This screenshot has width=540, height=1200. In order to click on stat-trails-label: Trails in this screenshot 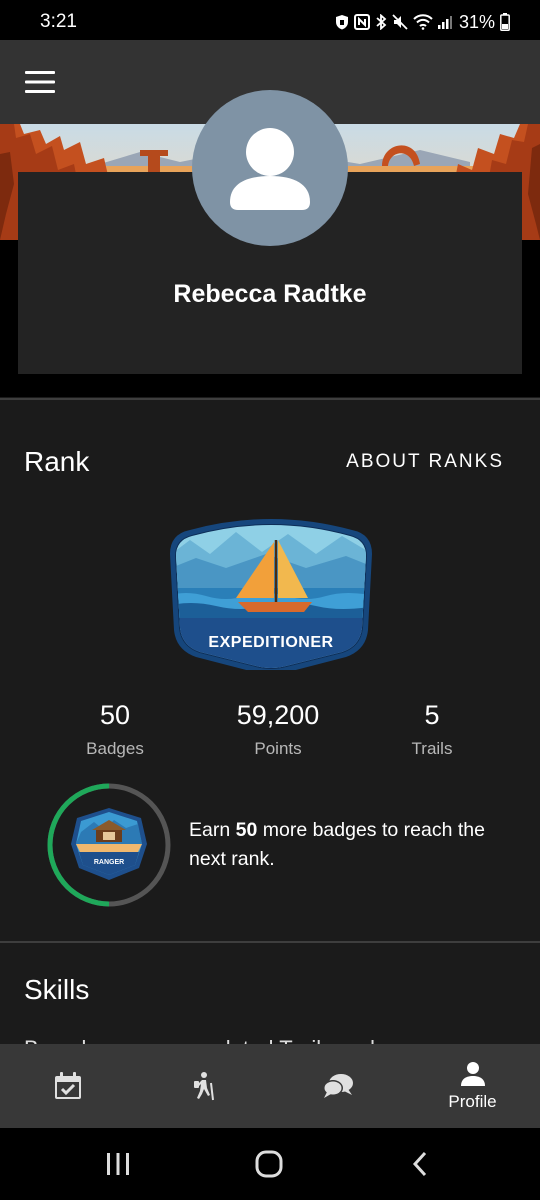, I will do `click(432, 748)`.